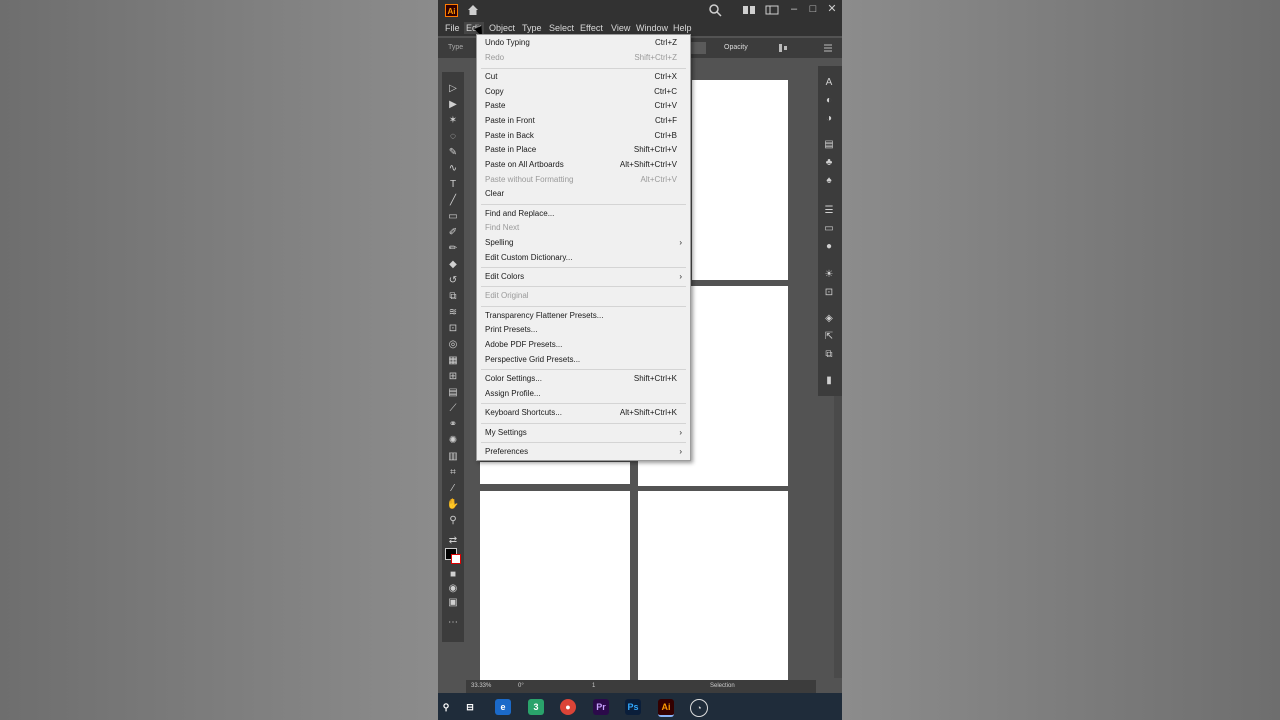 The height and width of the screenshot is (720, 1280). Describe the element at coordinates (620, 28) in the screenshot. I see `menu-view: View` at that location.